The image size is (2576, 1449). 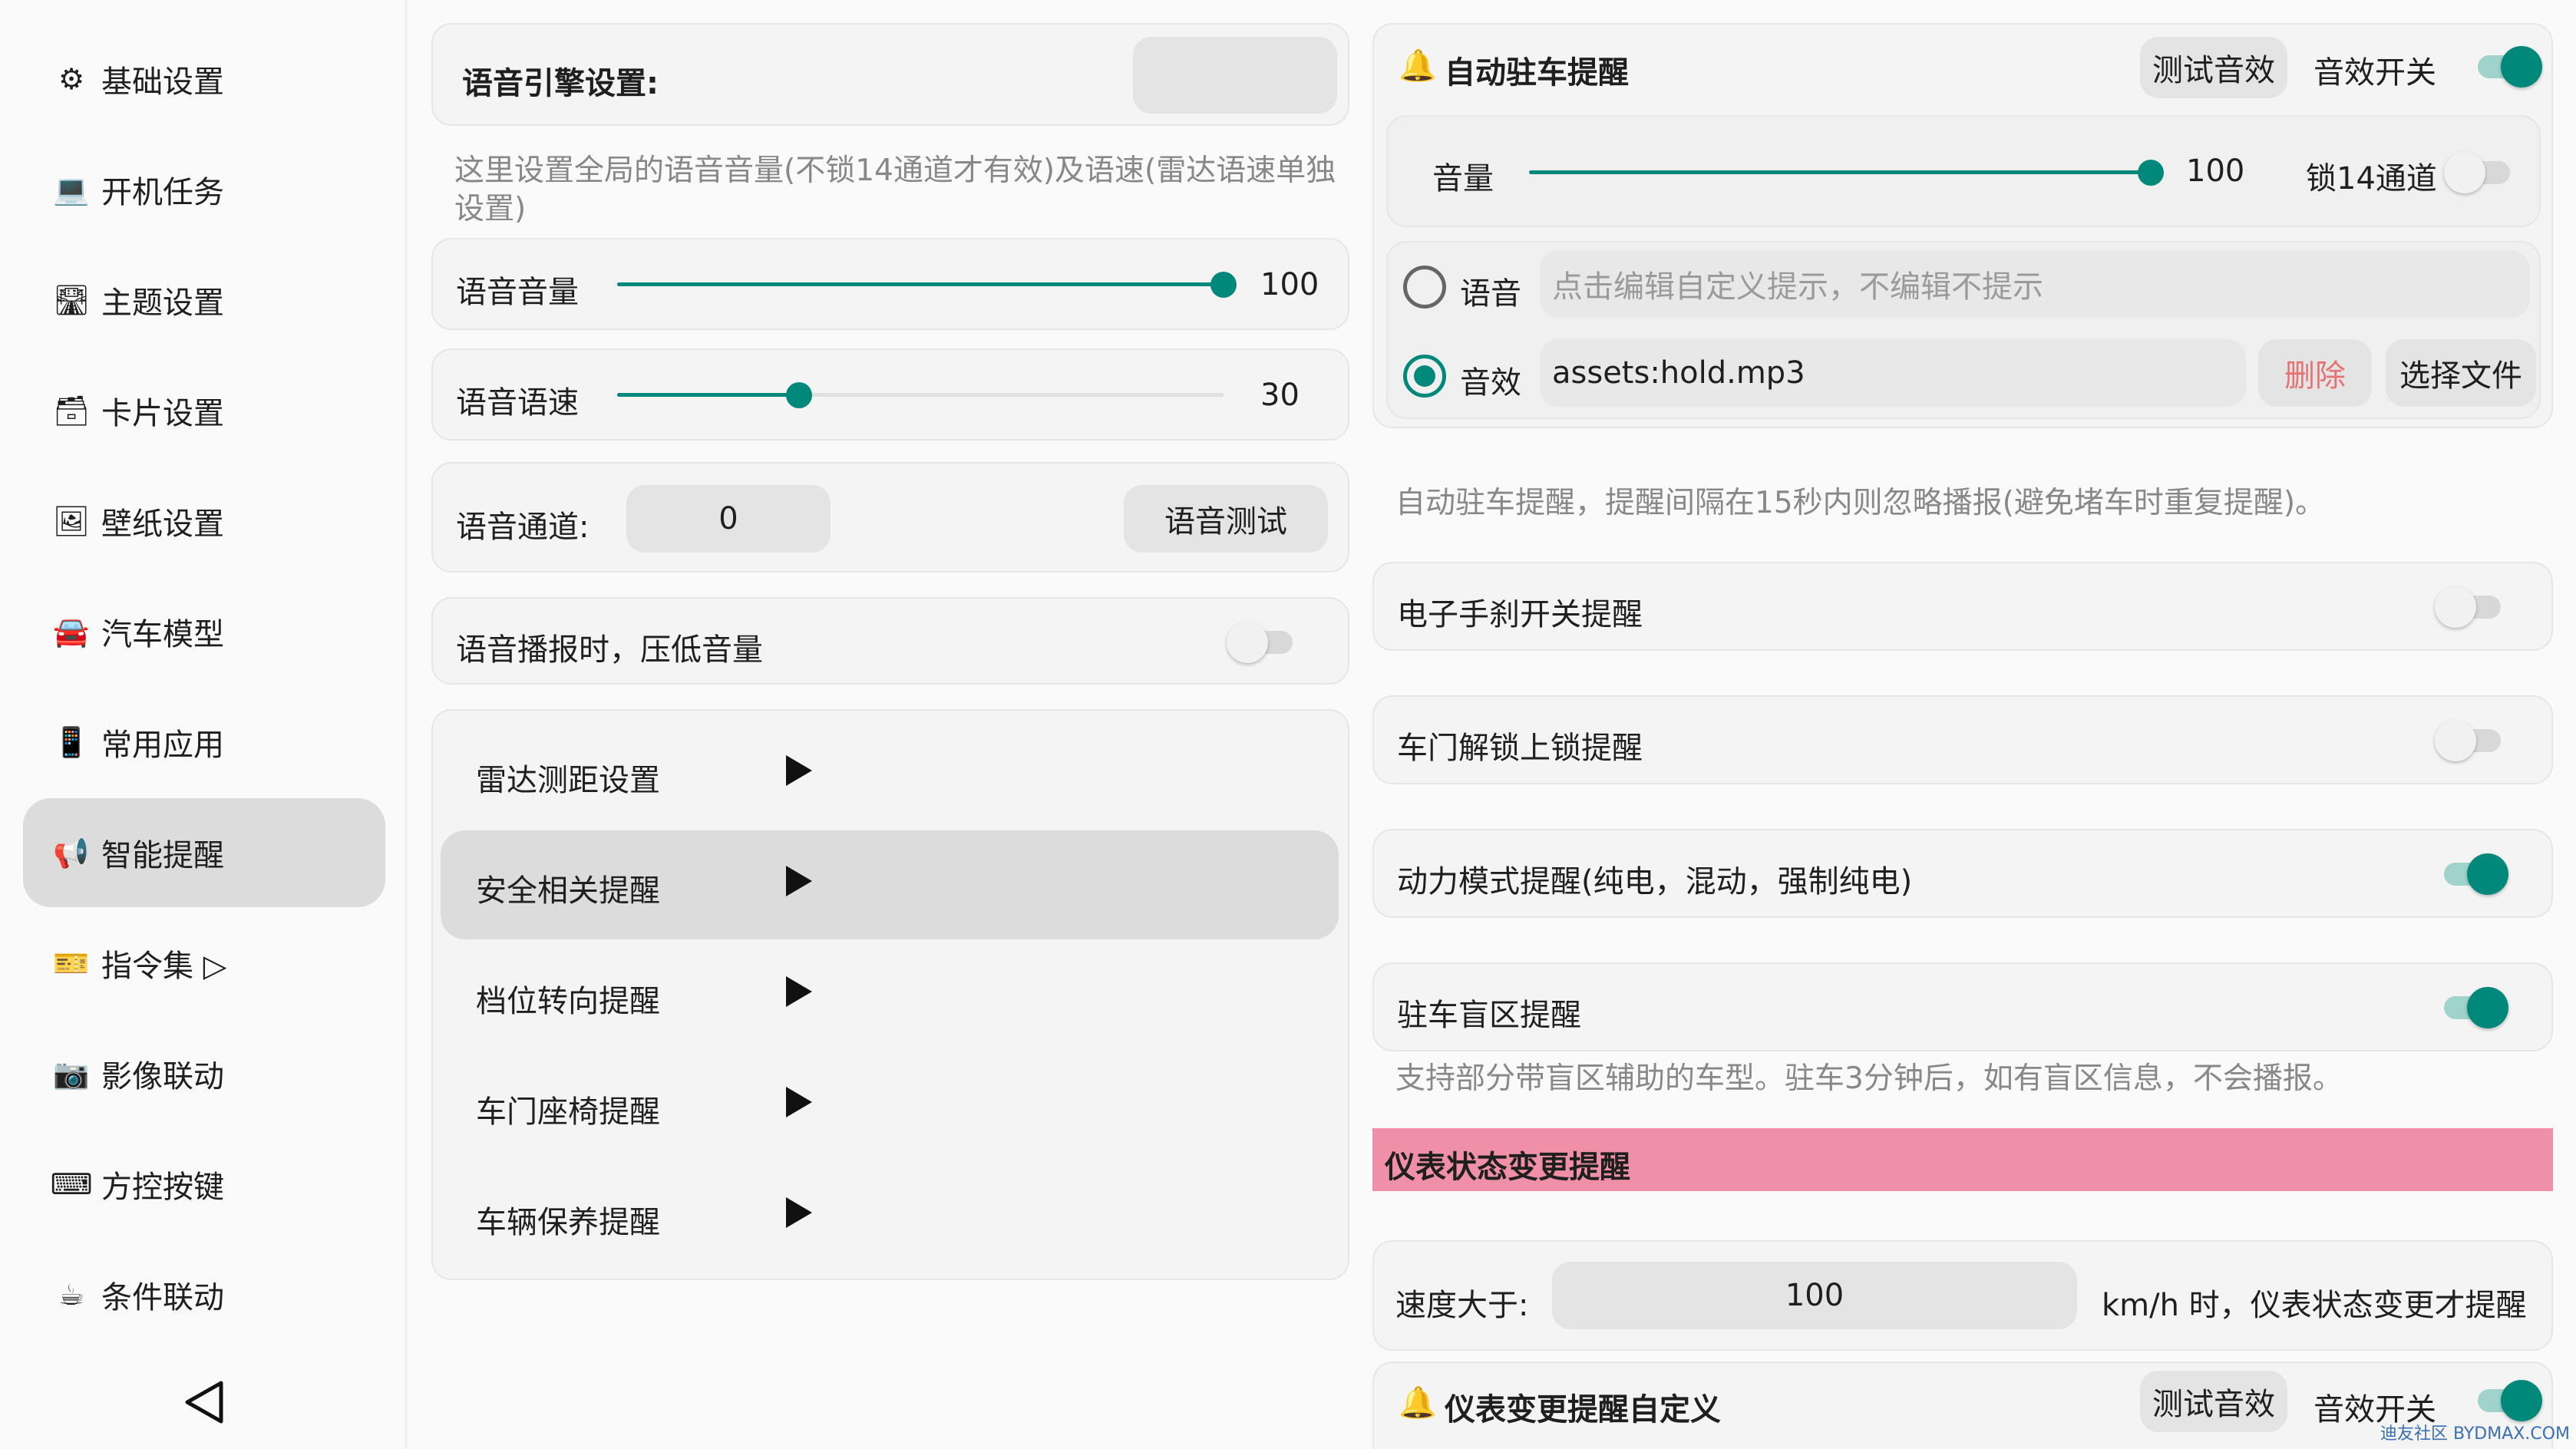 I want to click on menu-item-radar: 雷达测距设置, so click(x=890, y=774).